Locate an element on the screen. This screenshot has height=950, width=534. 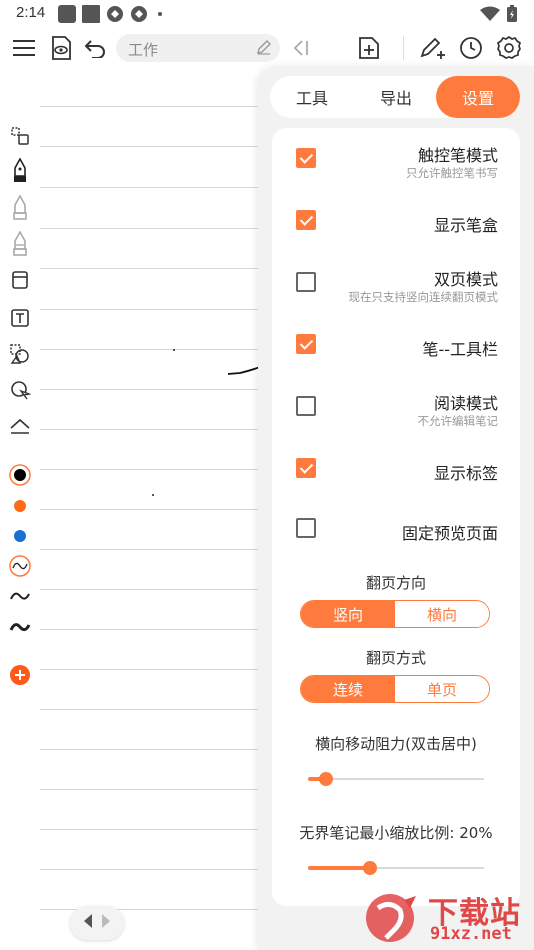
watermark-url: 91xz.net is located at coordinates (471, 934).